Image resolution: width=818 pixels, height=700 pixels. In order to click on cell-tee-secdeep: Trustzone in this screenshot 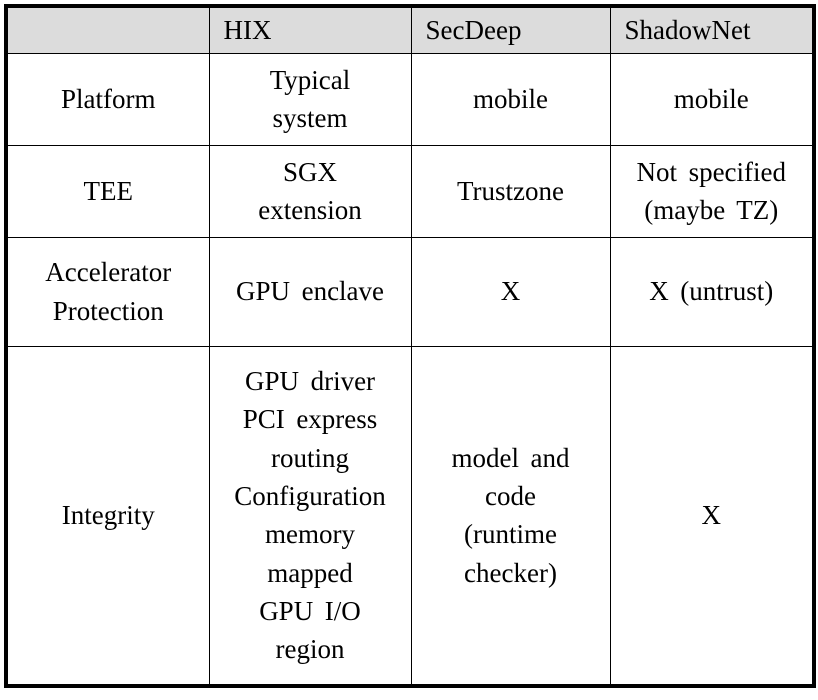, I will do `click(510, 191)`.